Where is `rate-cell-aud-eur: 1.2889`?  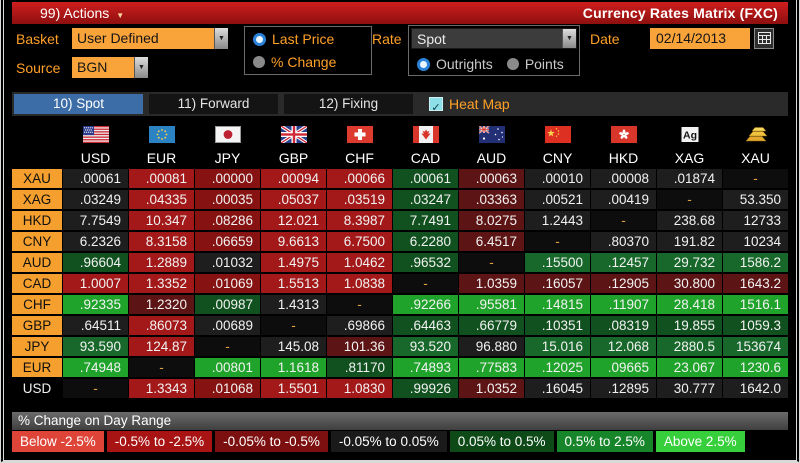
rate-cell-aud-eur: 1.2889 is located at coordinates (161, 262).